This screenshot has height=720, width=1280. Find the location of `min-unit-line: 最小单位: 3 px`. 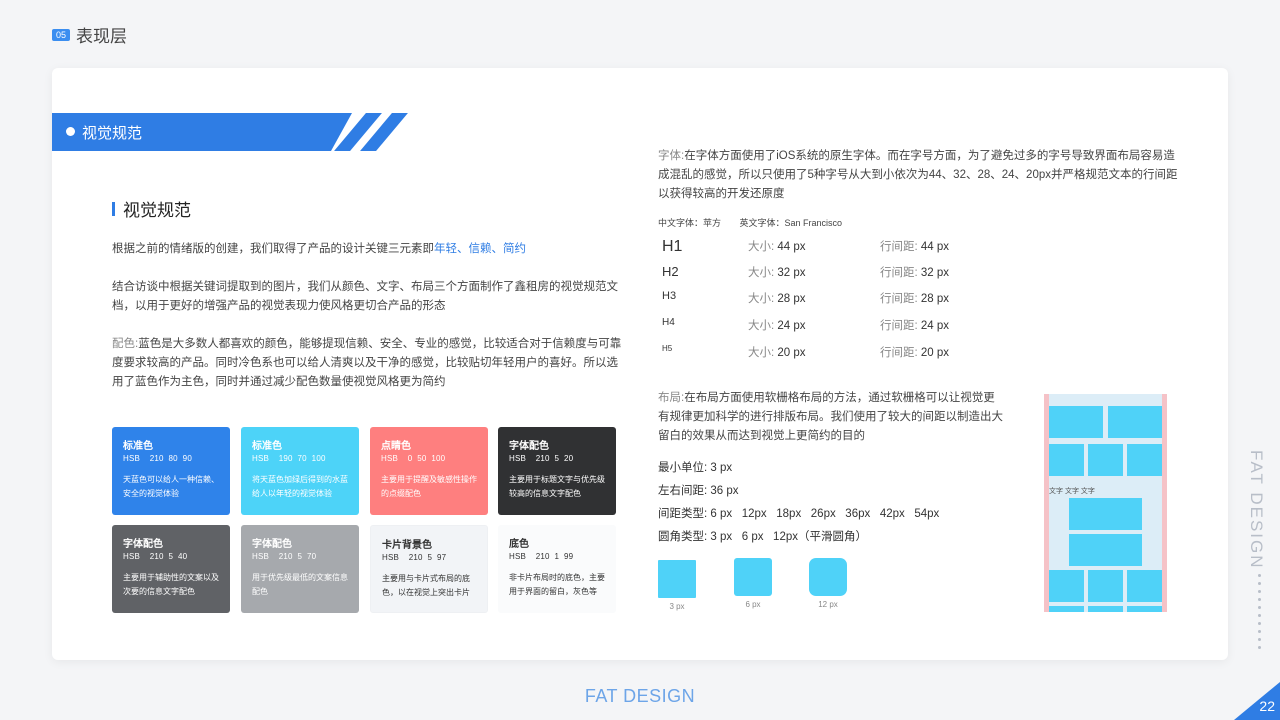

min-unit-line: 最小单位: 3 px is located at coordinates (695, 468).